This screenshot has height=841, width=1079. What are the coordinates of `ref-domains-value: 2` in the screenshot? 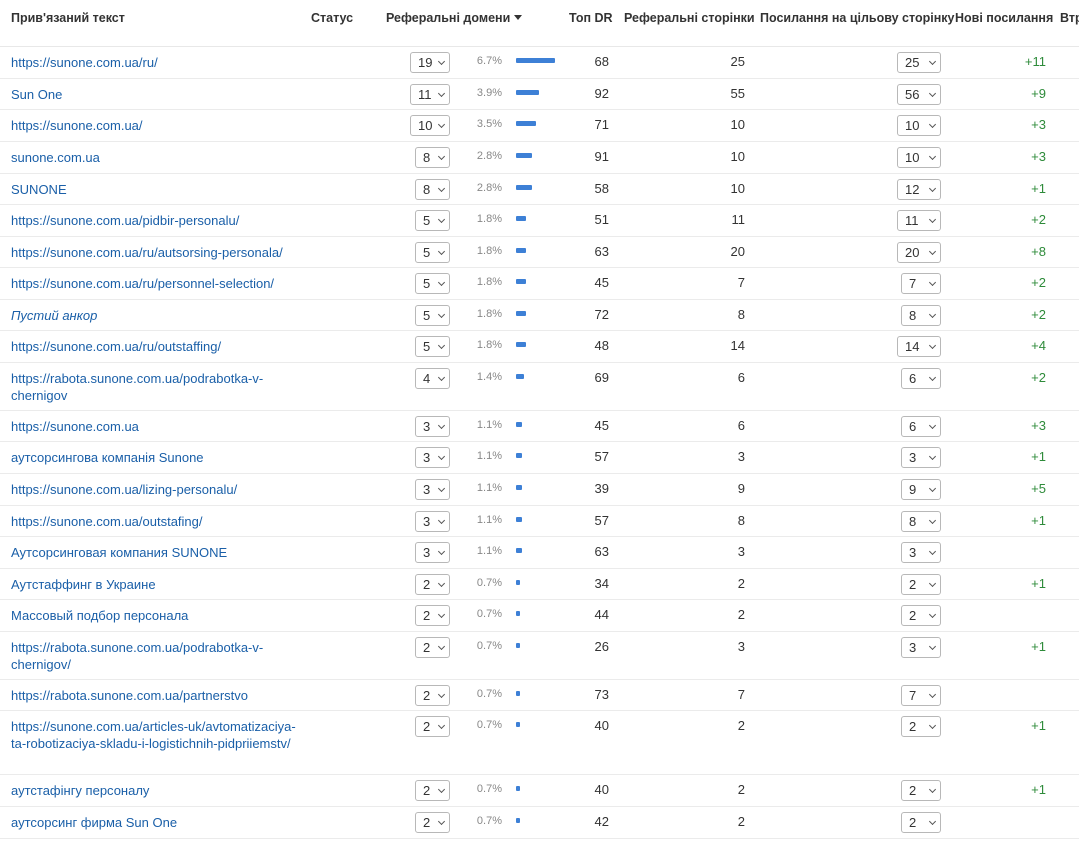 It's located at (427, 695).